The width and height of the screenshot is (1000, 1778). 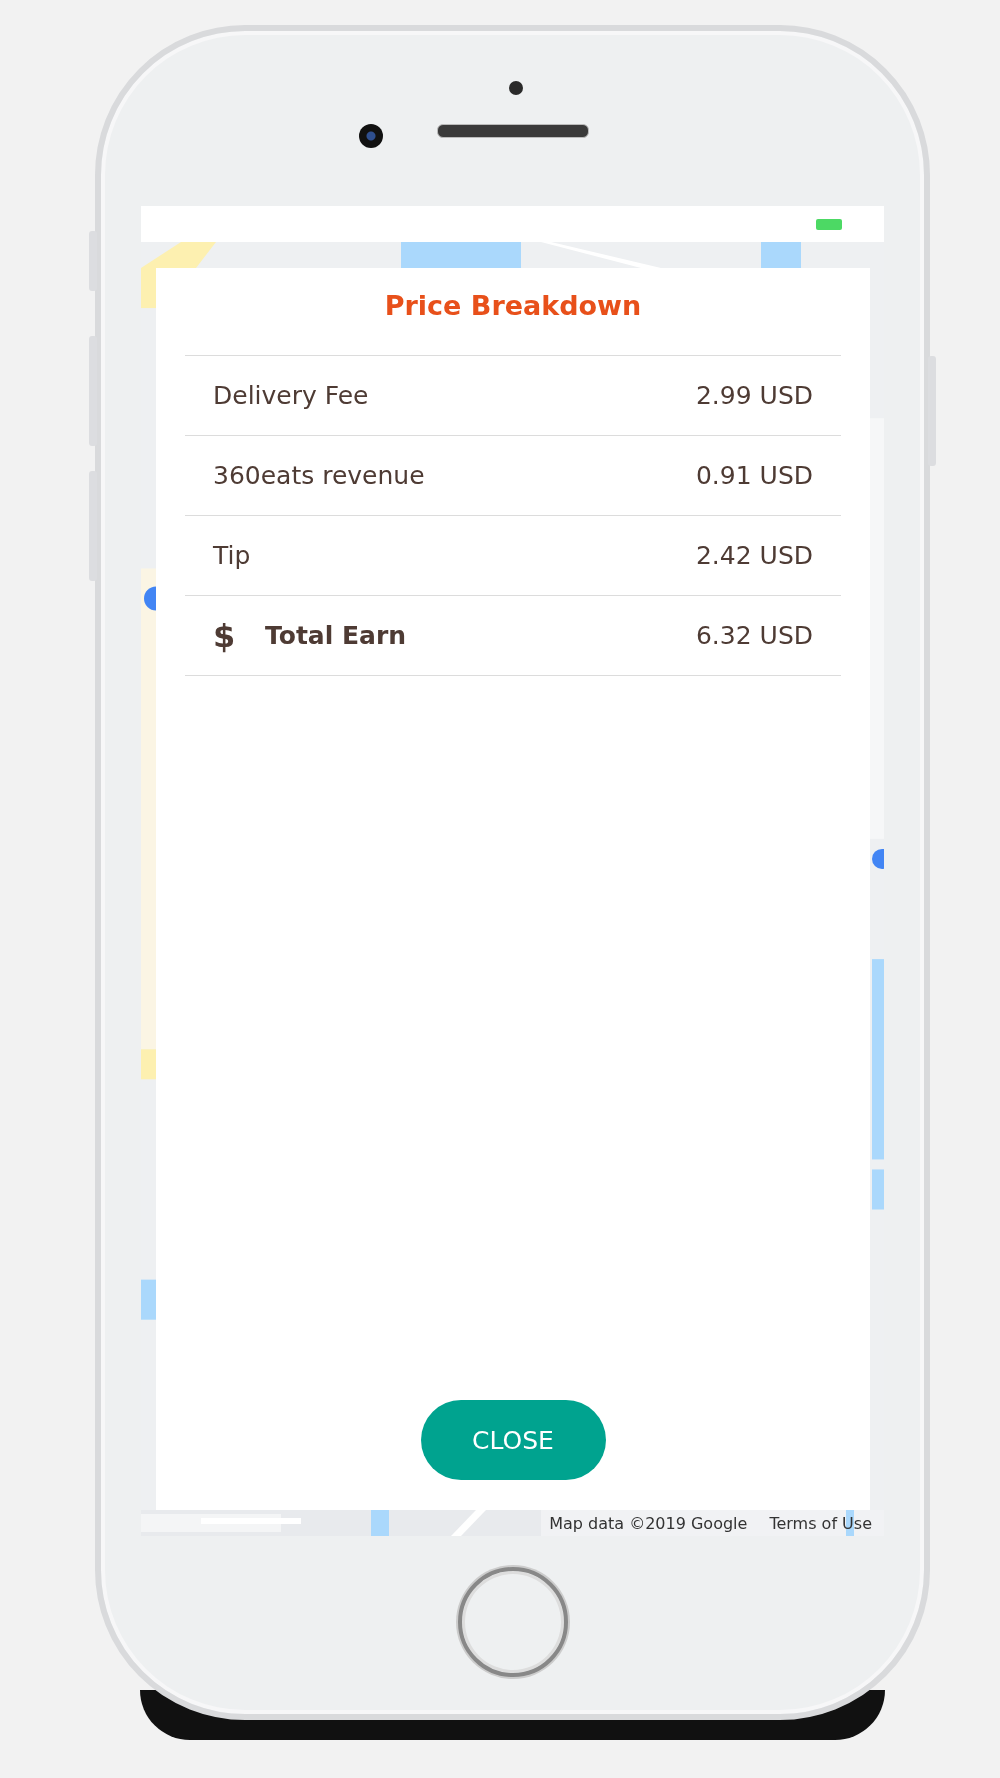 What do you see at coordinates (336, 635) in the screenshot?
I see `row-label: Total Earn` at bounding box center [336, 635].